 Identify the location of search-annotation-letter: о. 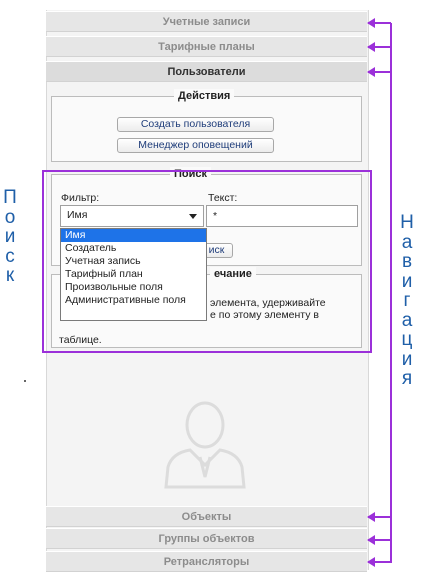
(10, 217).